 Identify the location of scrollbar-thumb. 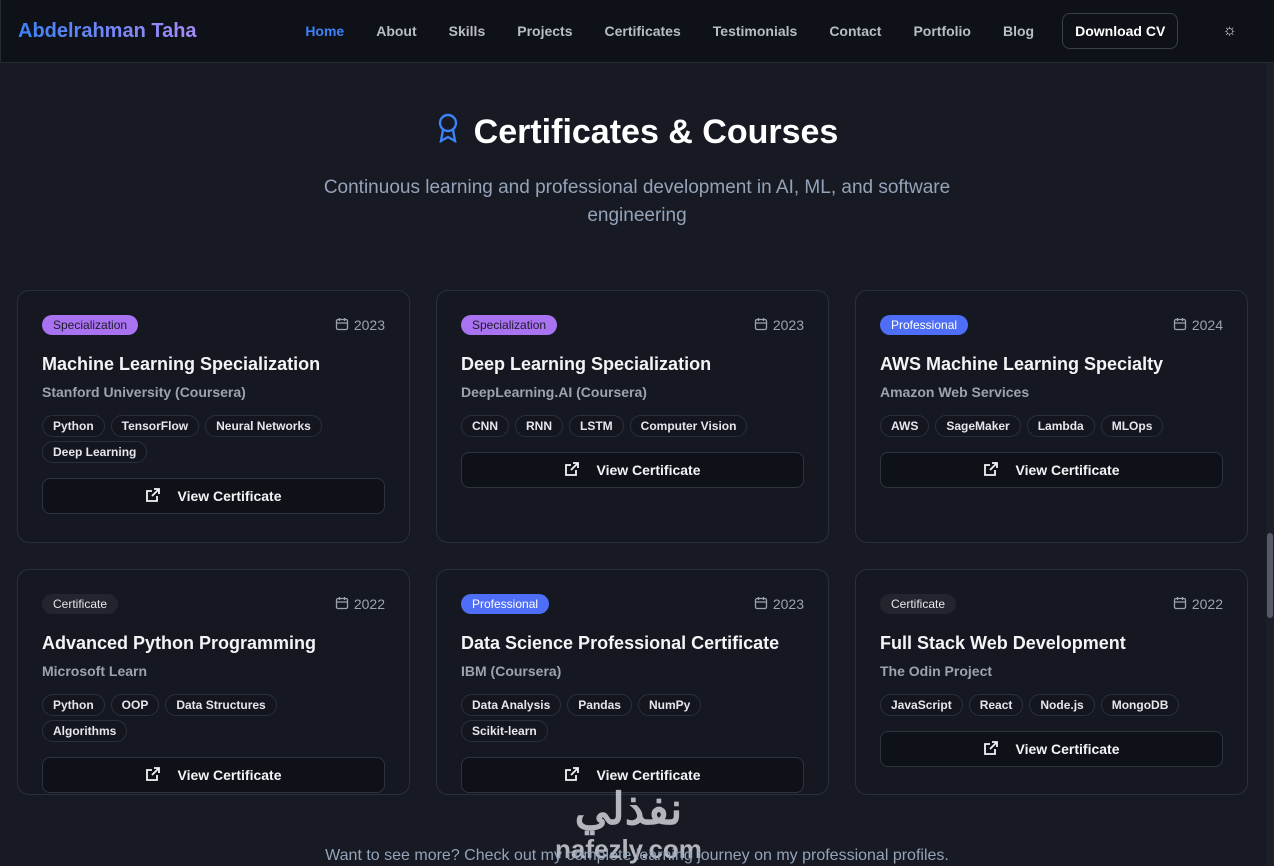
(1270, 575).